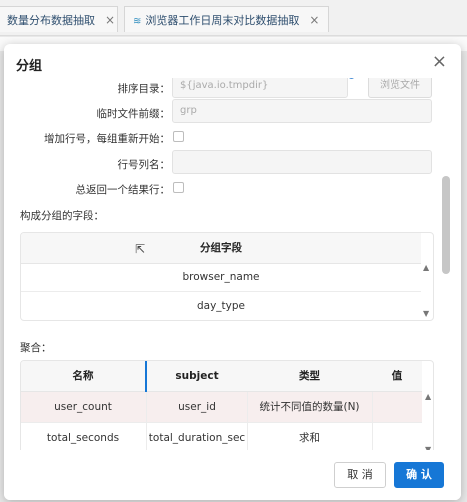  Describe the element at coordinates (397, 376) in the screenshot. I see `agg-header-value: 值` at that location.